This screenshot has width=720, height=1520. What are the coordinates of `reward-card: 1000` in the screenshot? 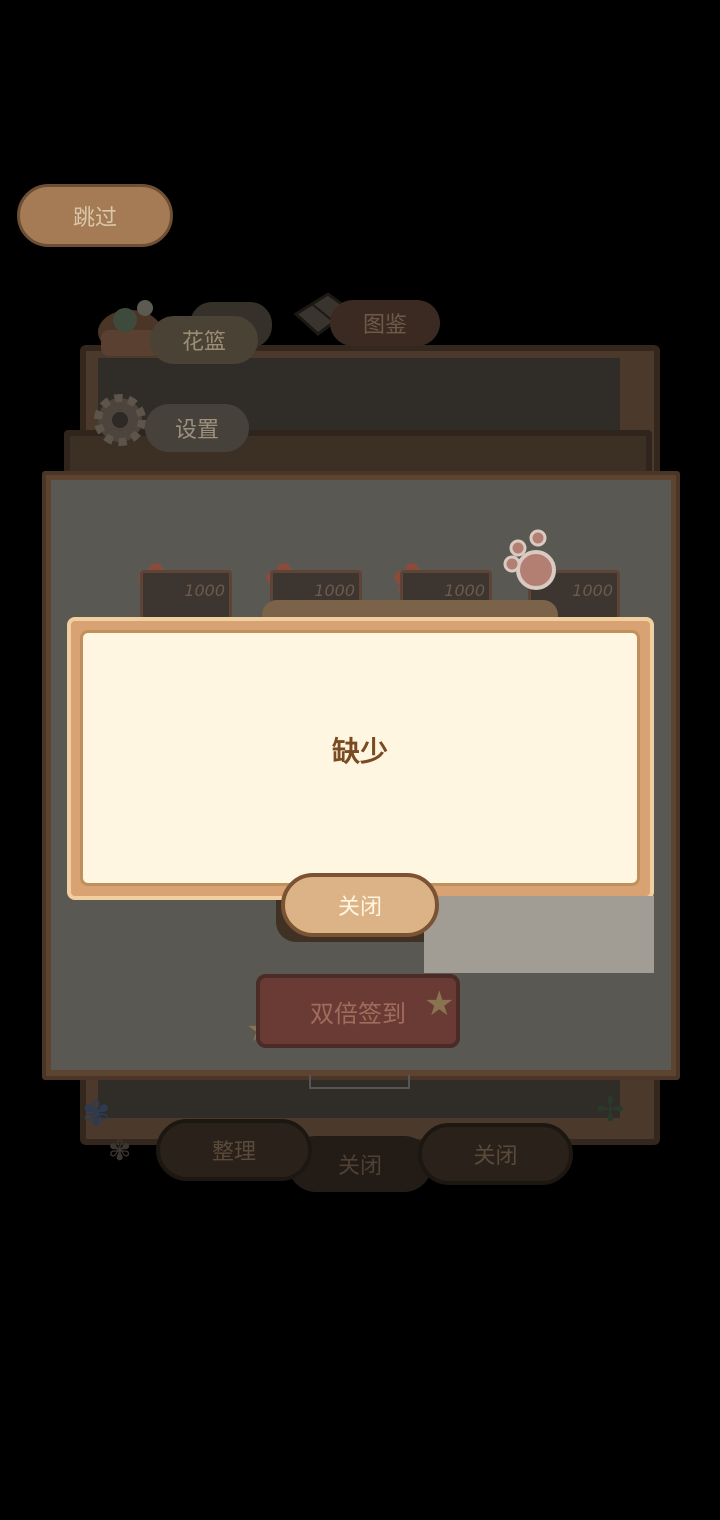 It's located at (186, 595).